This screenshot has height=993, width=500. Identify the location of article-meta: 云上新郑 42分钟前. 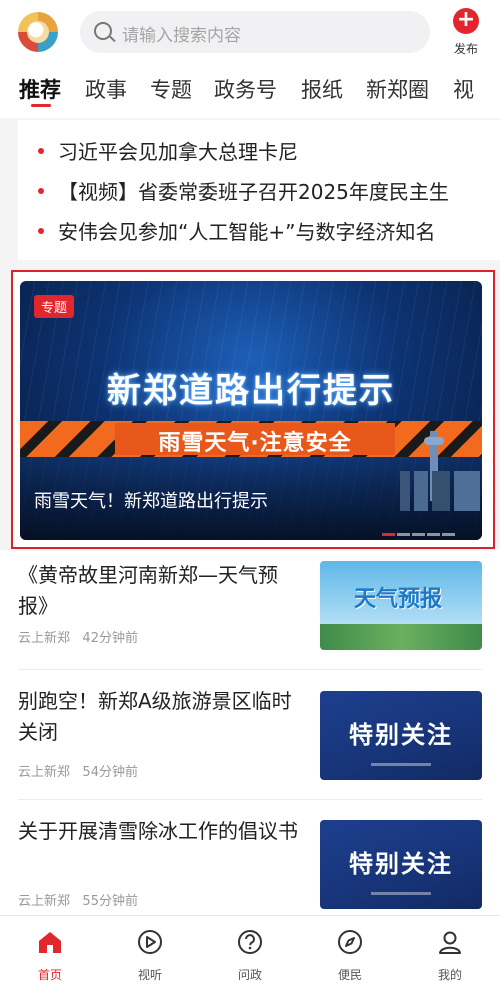
(78, 636).